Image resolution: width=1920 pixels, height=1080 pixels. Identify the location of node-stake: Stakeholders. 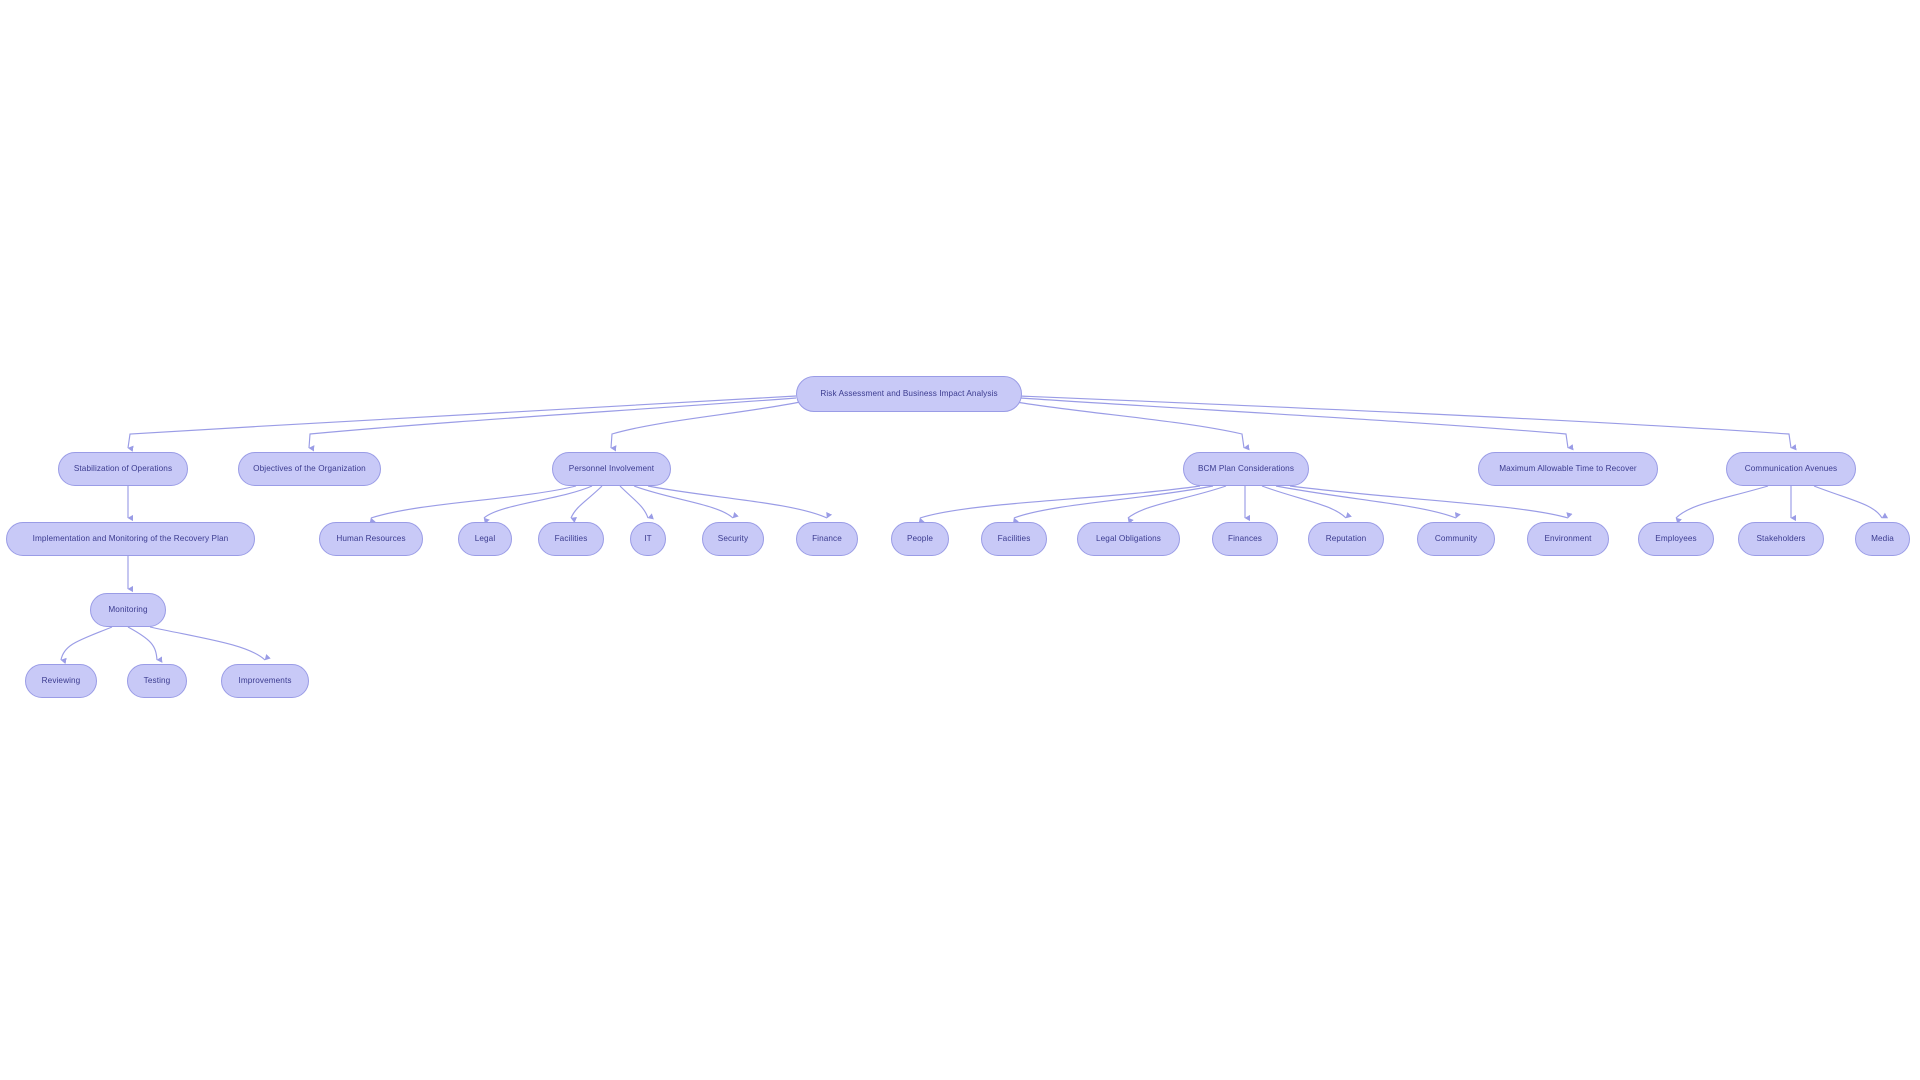
(1781, 539).